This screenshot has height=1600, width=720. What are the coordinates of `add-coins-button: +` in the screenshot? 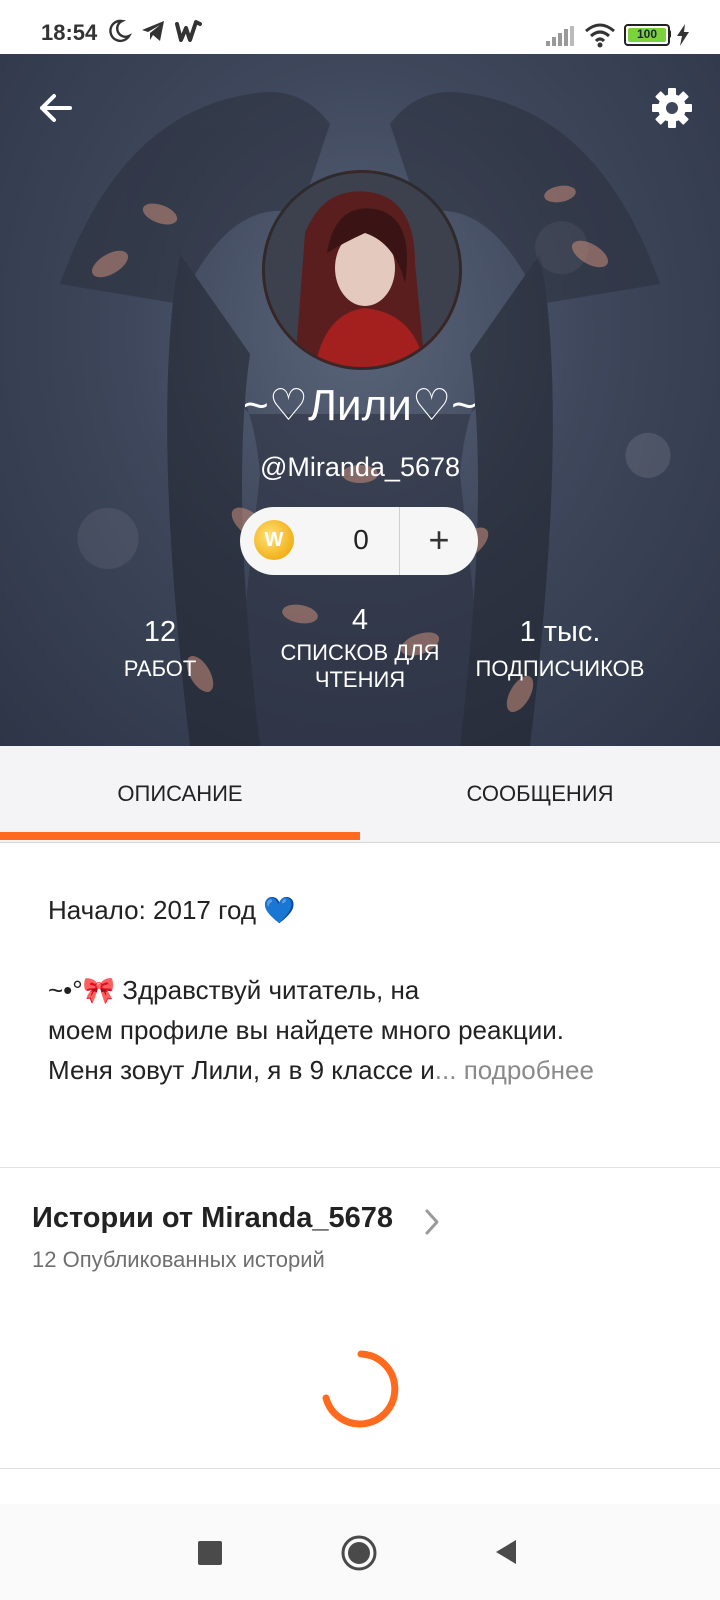 It's located at (439, 541).